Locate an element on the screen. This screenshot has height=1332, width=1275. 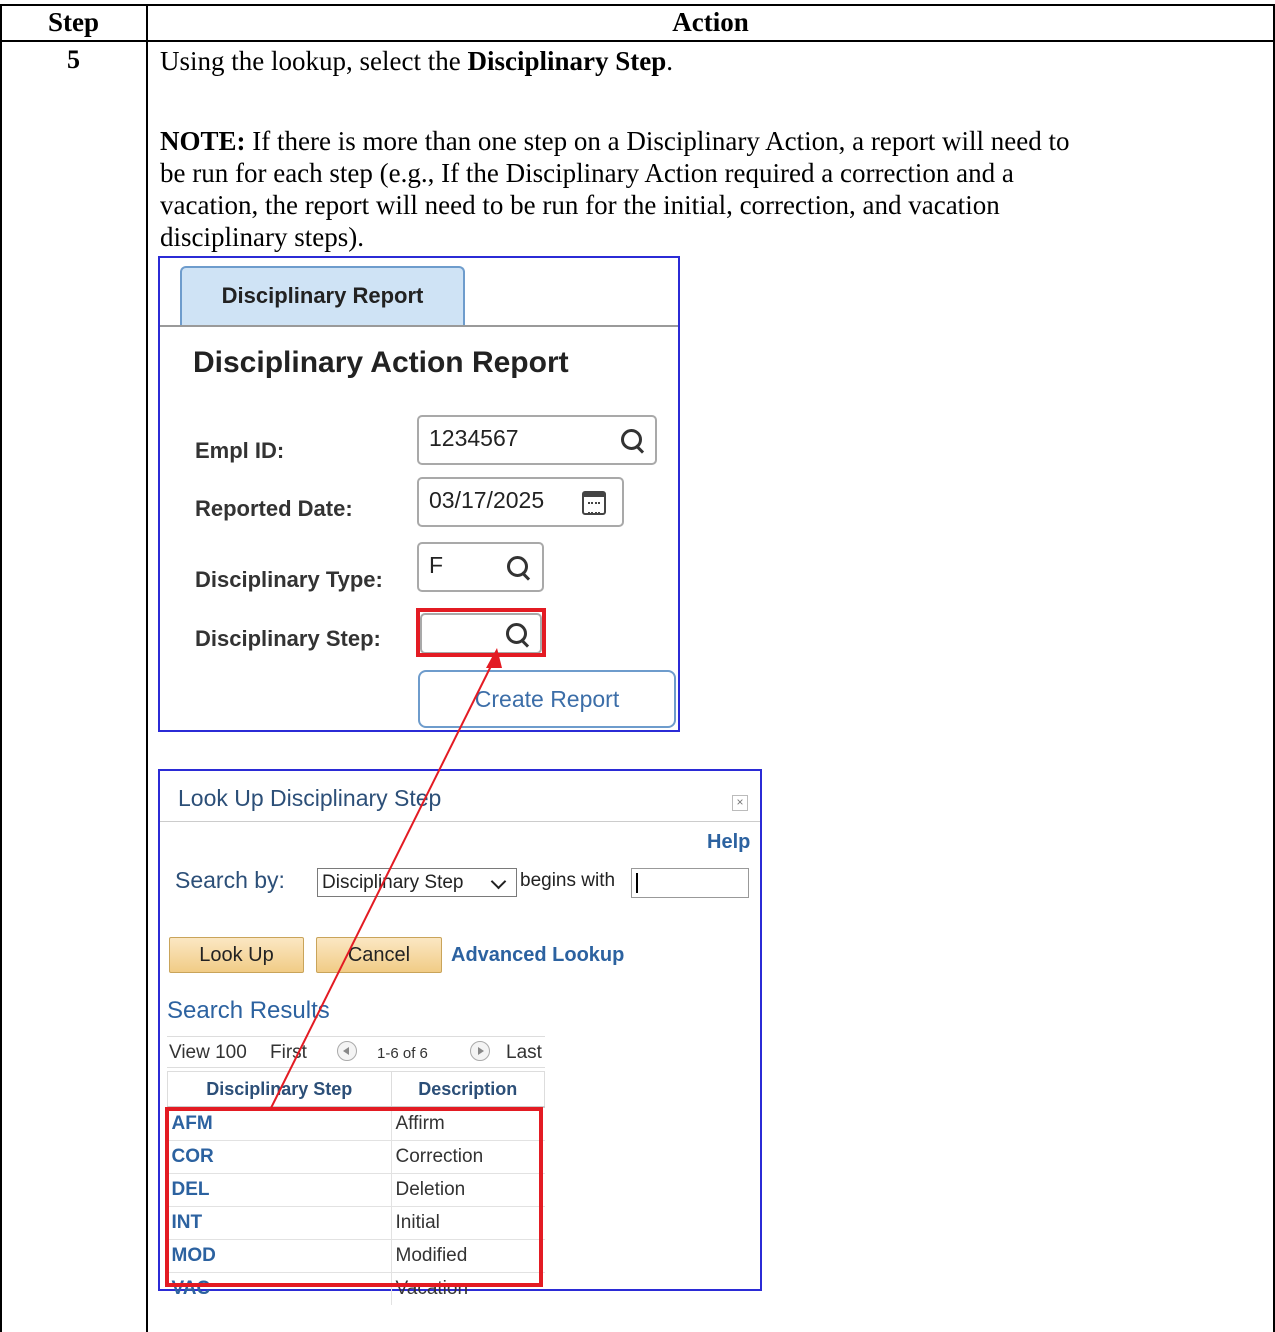
chevron-down-icon is located at coordinates (498, 881).